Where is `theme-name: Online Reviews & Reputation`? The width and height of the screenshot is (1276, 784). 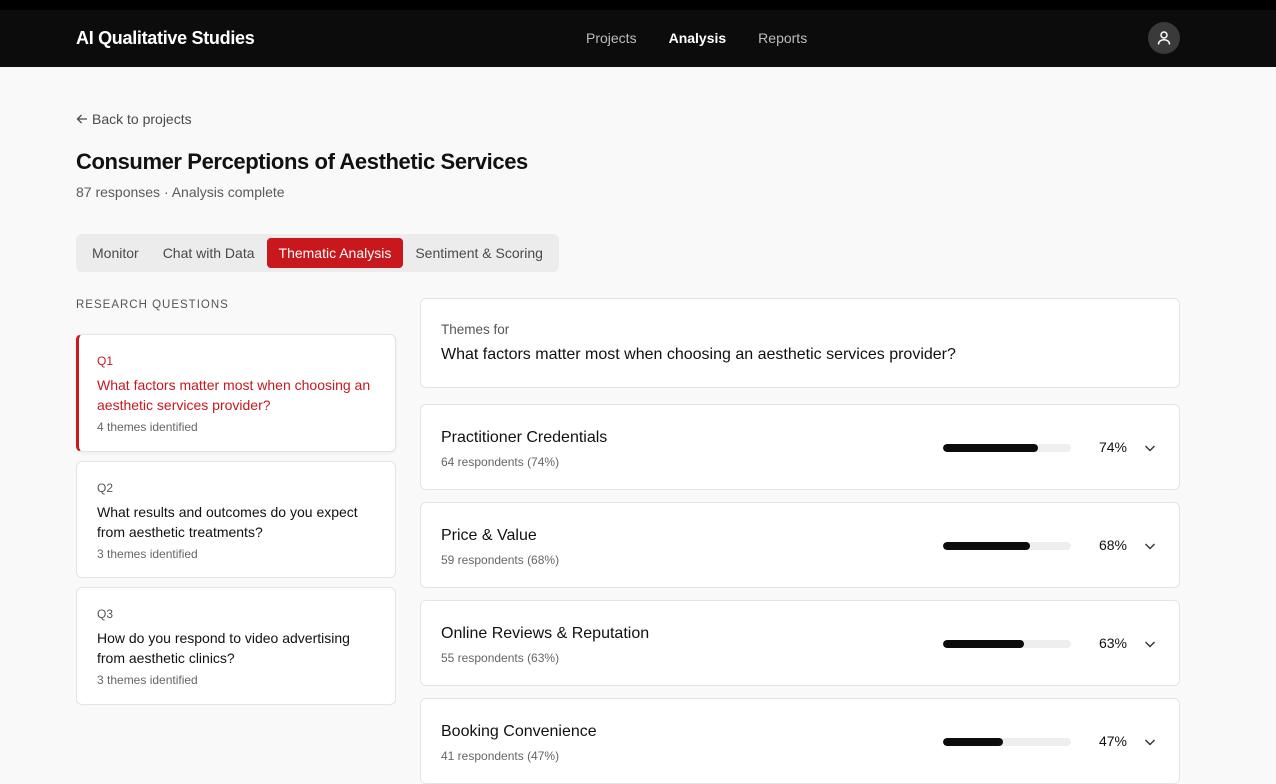 theme-name: Online Reviews & Reputation is located at coordinates (545, 633).